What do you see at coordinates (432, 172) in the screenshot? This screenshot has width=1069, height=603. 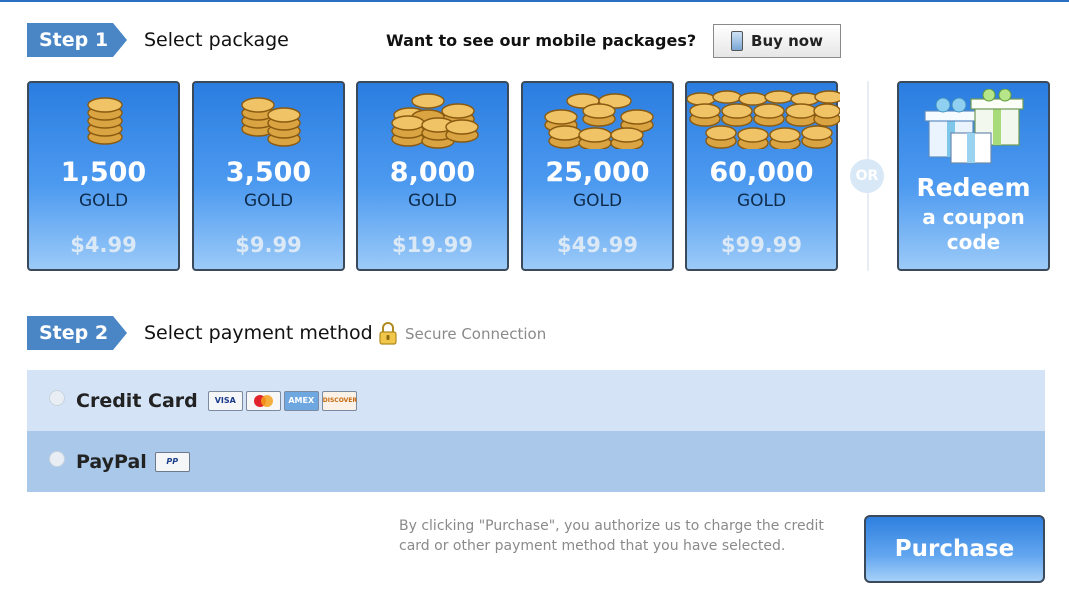 I see `gold-amount: 8,000` at bounding box center [432, 172].